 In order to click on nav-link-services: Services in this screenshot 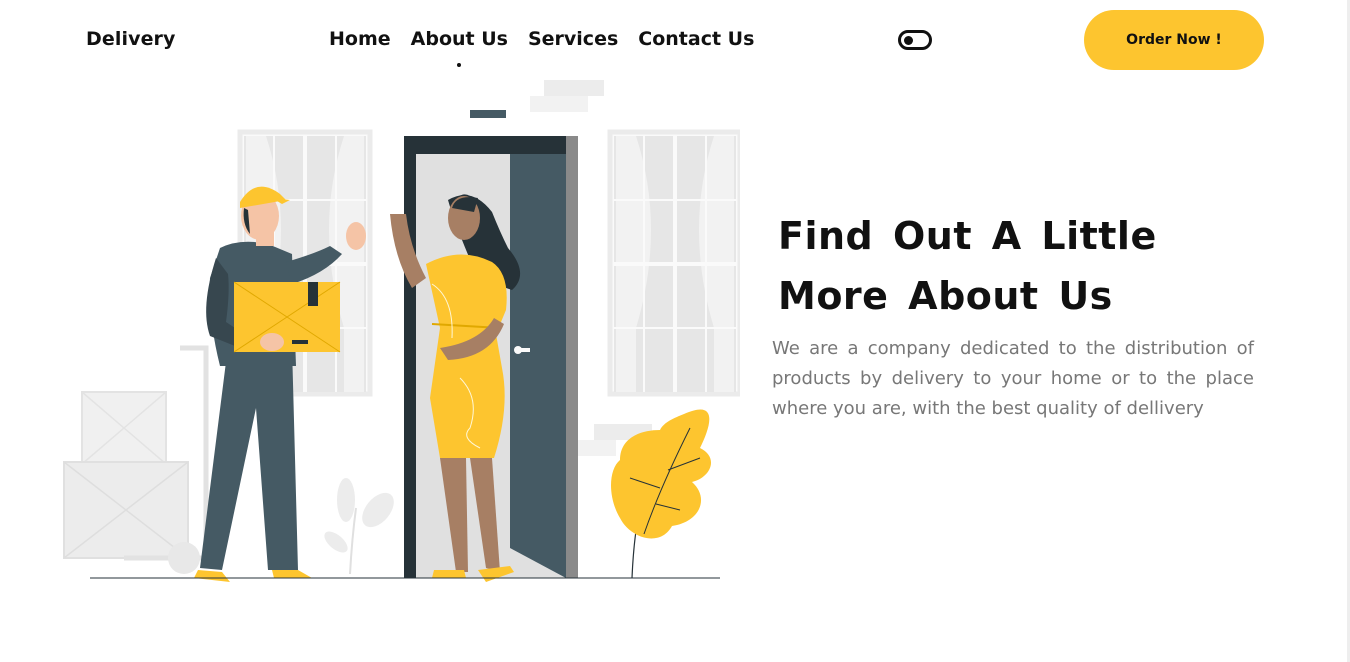, I will do `click(573, 39)`.